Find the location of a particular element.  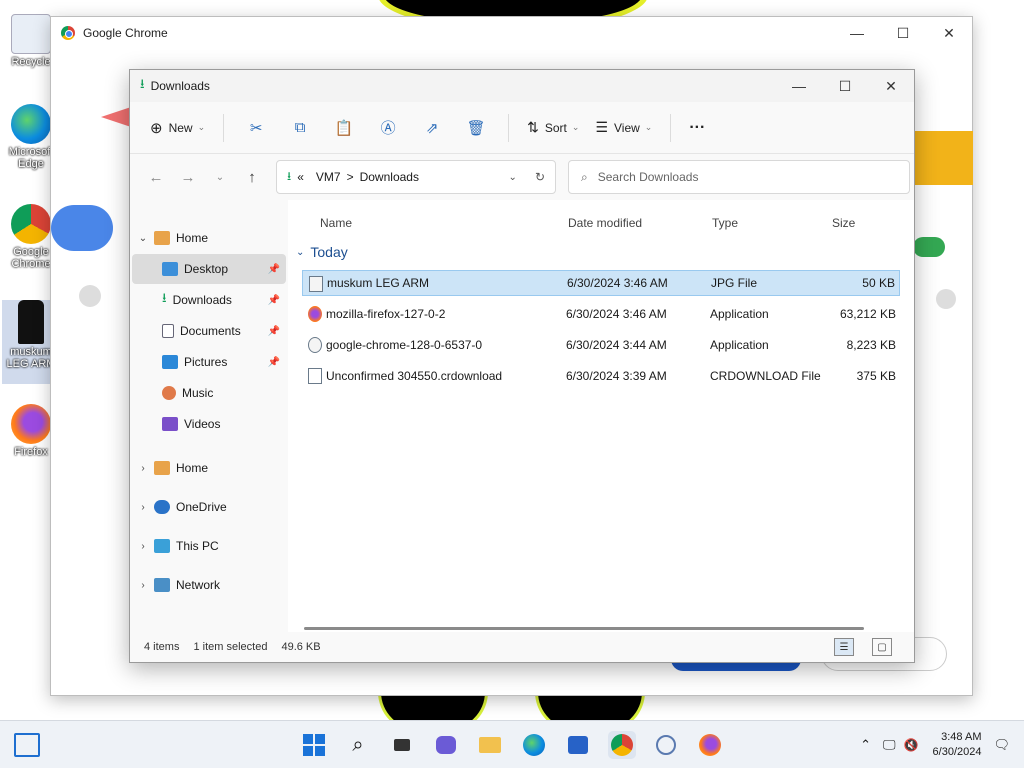

column-header-size: Size is located at coordinates (843, 223).